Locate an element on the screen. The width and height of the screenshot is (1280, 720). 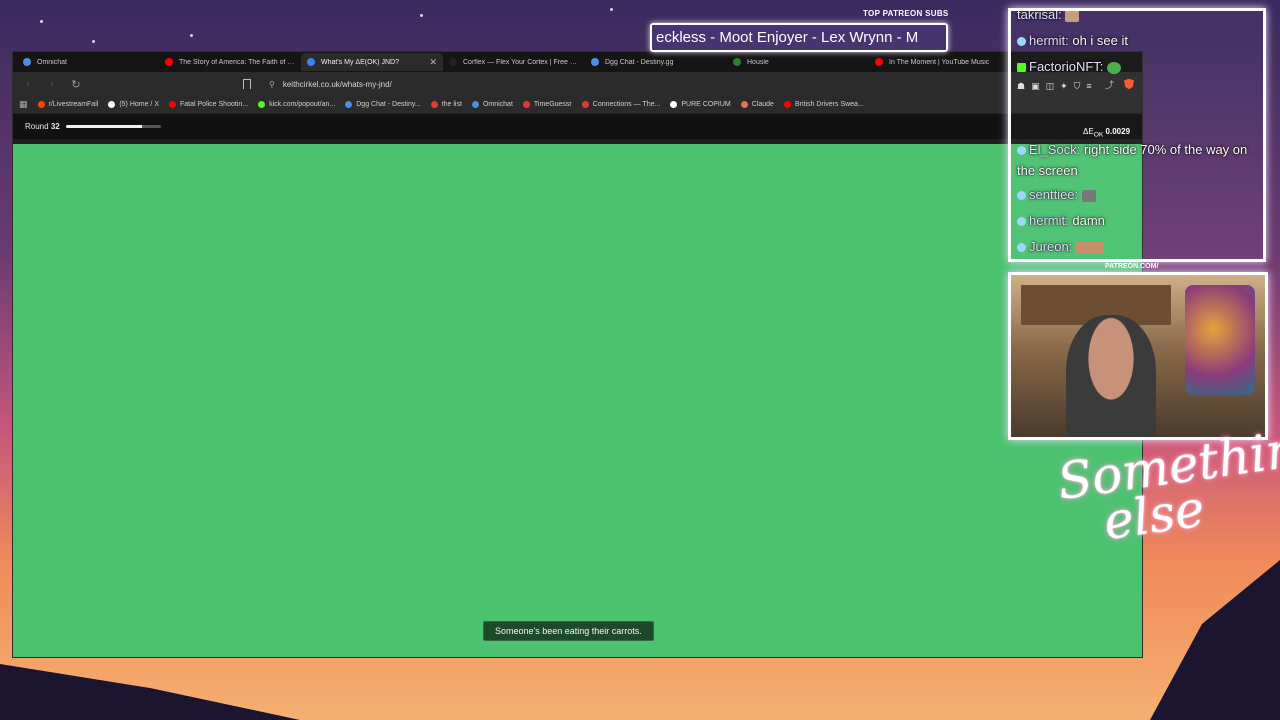
delta-label: ΔE is located at coordinates (1088, 131).